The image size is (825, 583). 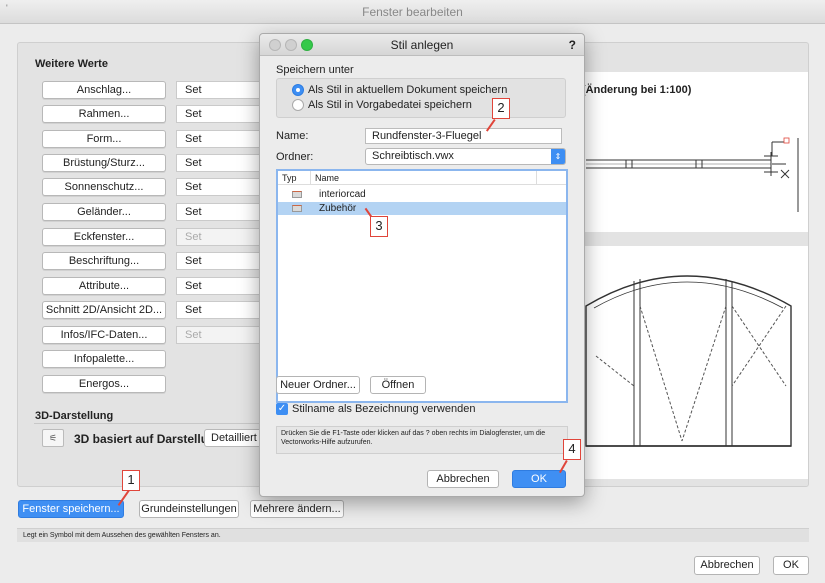 What do you see at coordinates (149, 423) in the screenshot?
I see `divider` at bounding box center [149, 423].